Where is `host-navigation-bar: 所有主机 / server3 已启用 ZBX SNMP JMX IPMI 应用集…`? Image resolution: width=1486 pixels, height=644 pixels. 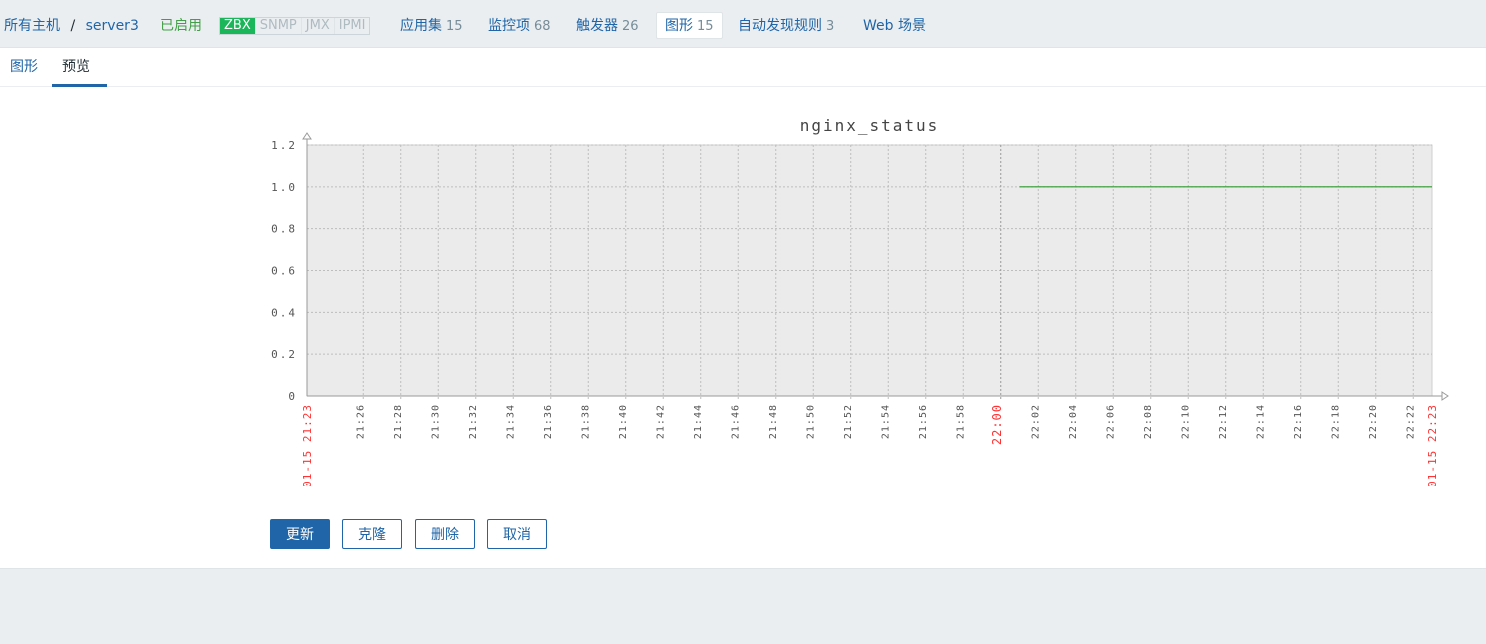
host-navigation-bar: 所有主机 / server3 已启用 ZBX SNMP JMX IPMI 应用集… is located at coordinates (743, 24).